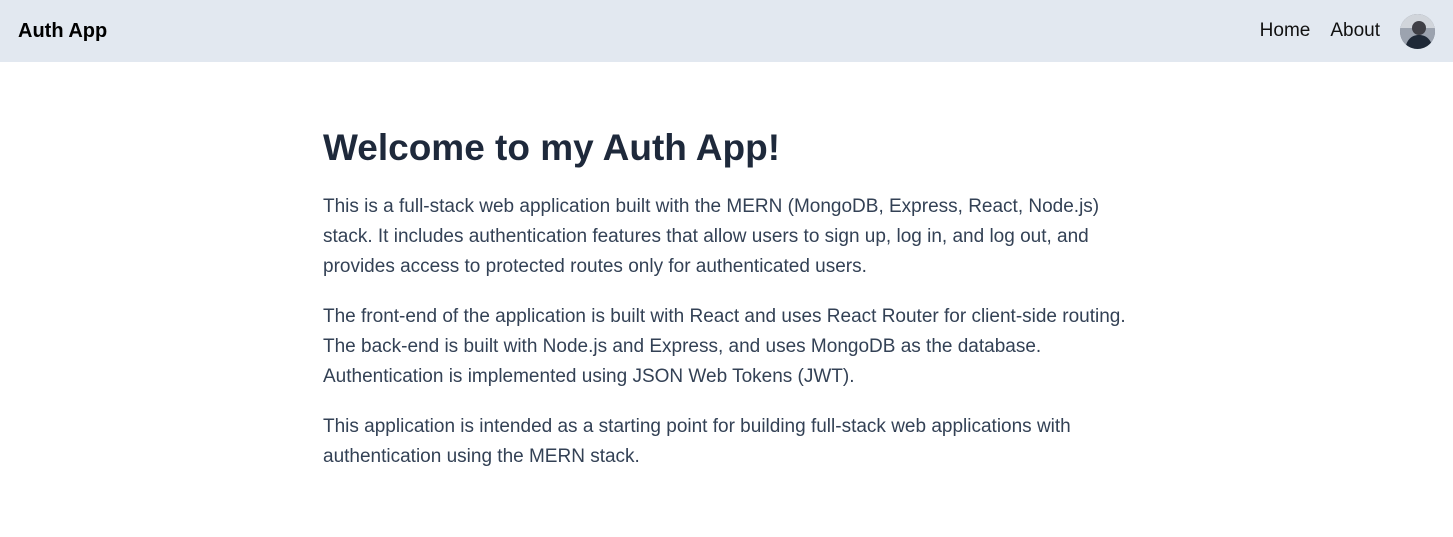  I want to click on nav-menu: Home About, so click(1347, 31).